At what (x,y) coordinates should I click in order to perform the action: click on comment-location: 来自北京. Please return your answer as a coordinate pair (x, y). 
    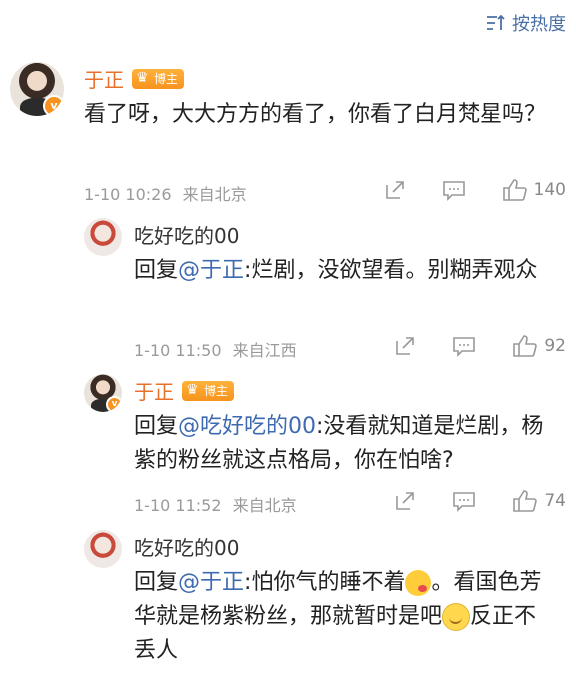
    Looking at the image, I should click on (214, 194).